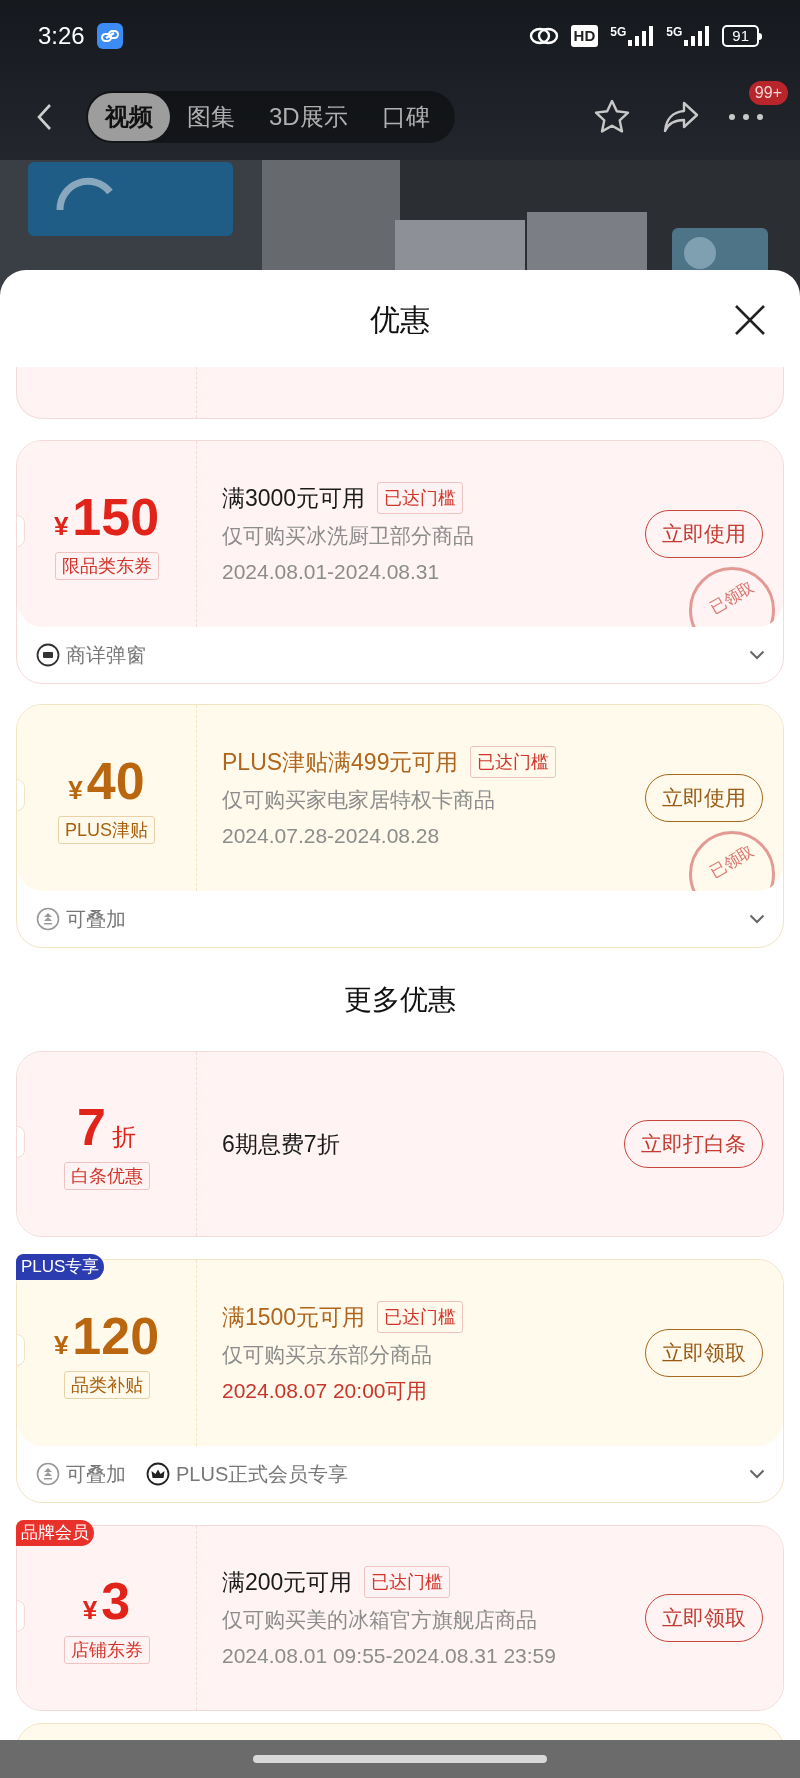  What do you see at coordinates (106, 781) in the screenshot?
I see `coupon-amount: ¥40` at bounding box center [106, 781].